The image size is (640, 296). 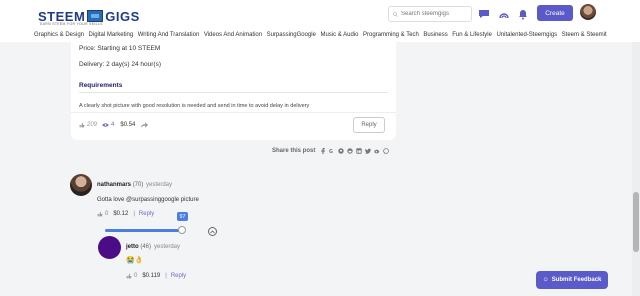 I want to click on feedback-label: Submit Feedback, so click(x=576, y=280).